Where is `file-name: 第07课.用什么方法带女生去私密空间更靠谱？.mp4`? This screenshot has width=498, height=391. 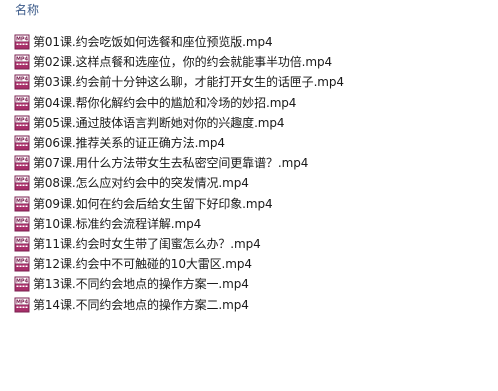
file-name: 第07课.用什么方法带女生去私密空间更靠谱？.mp4 is located at coordinates (171, 163).